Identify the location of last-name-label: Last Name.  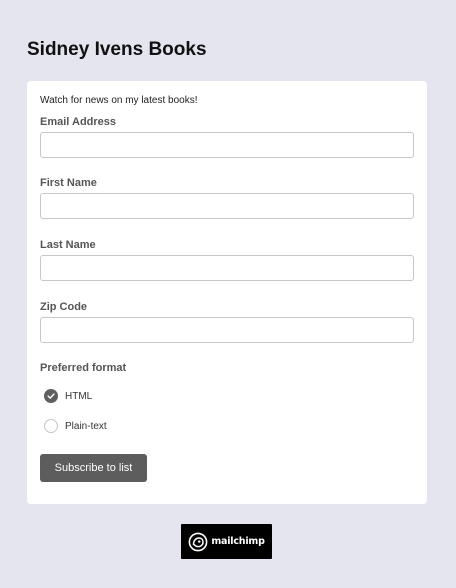
(68, 245).